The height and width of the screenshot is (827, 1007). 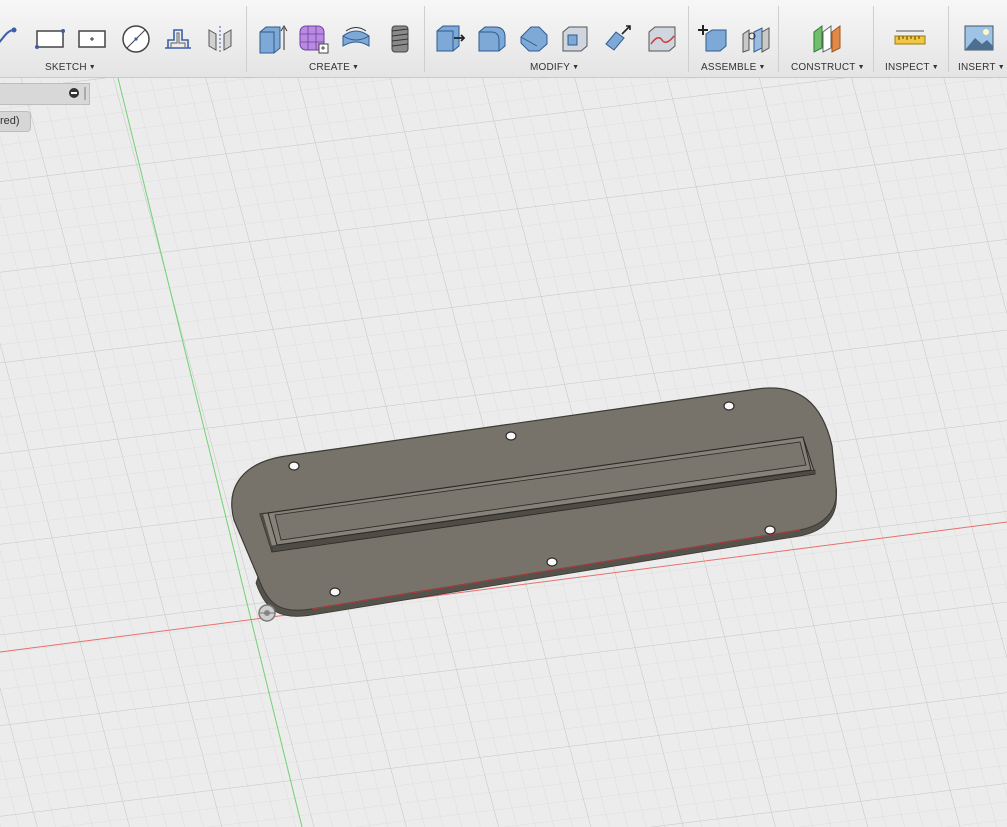 I want to click on rectangle-tool-button, so click(x=50, y=38).